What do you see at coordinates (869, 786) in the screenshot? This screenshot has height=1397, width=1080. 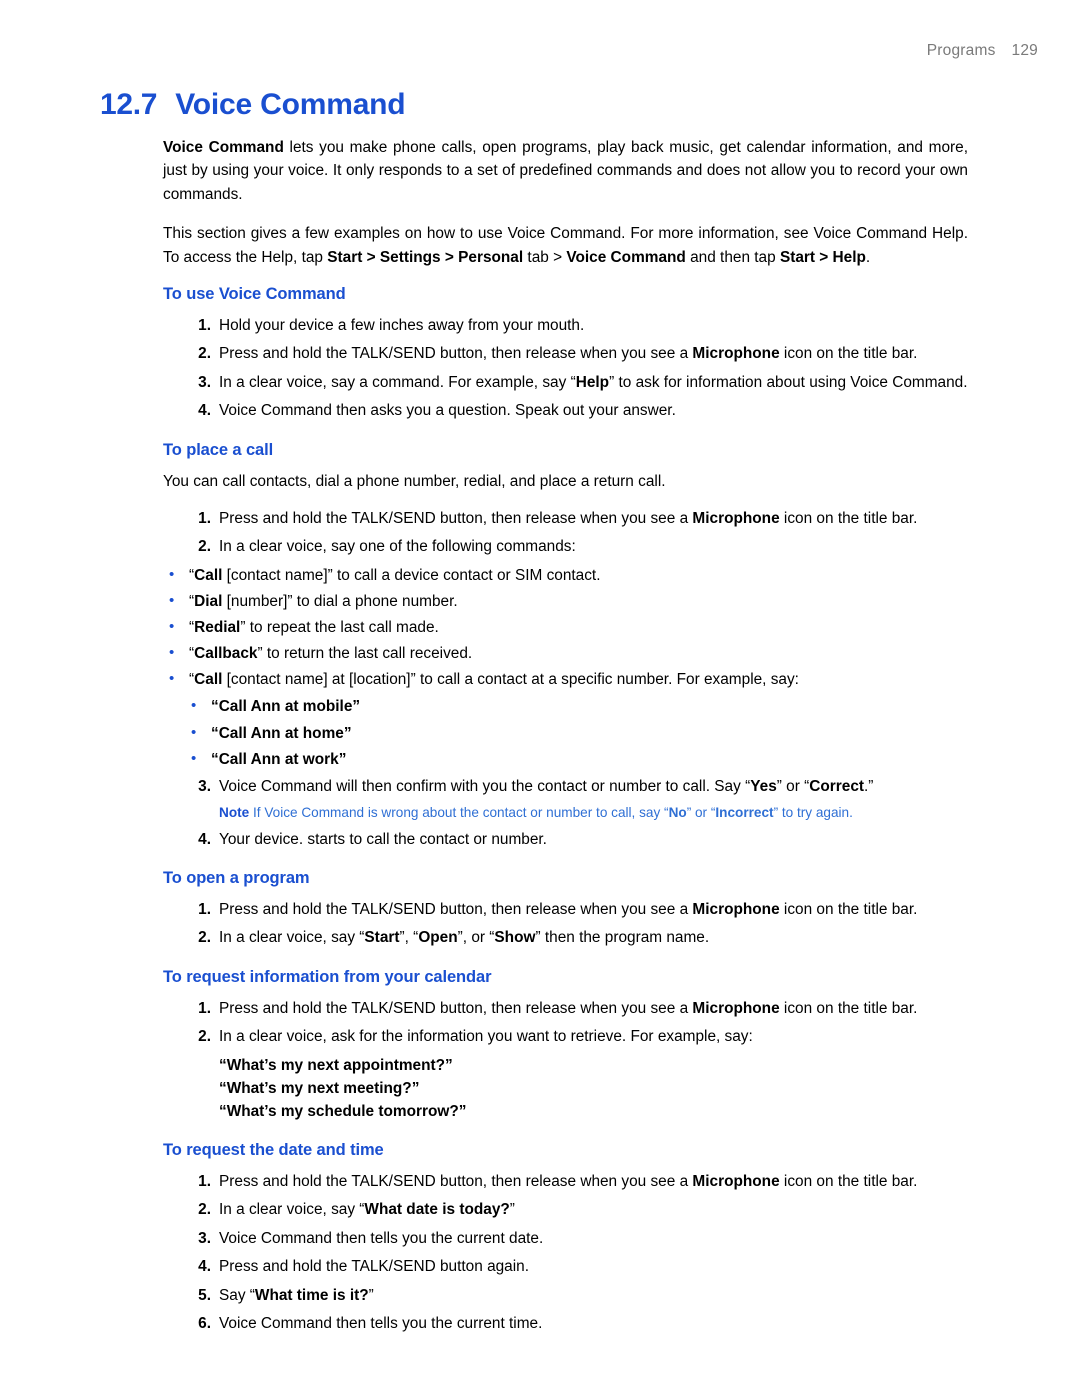 I see `step-text-post: .”` at bounding box center [869, 786].